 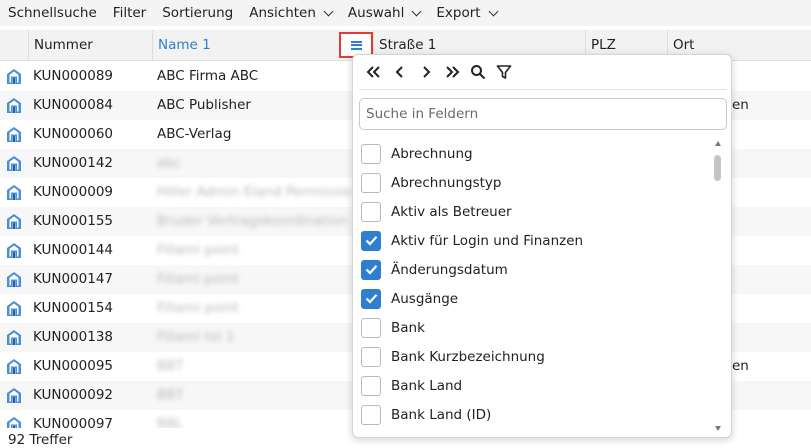 What do you see at coordinates (717, 168) in the screenshot?
I see `scrollbar-thumb` at bounding box center [717, 168].